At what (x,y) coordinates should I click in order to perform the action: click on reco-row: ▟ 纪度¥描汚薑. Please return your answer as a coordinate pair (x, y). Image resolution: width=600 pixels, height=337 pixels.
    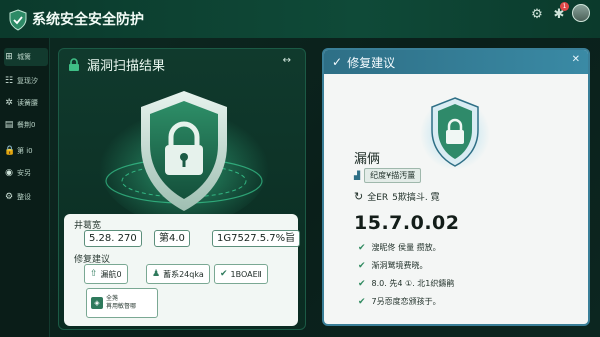
    Looking at the image, I should click on (388, 175).